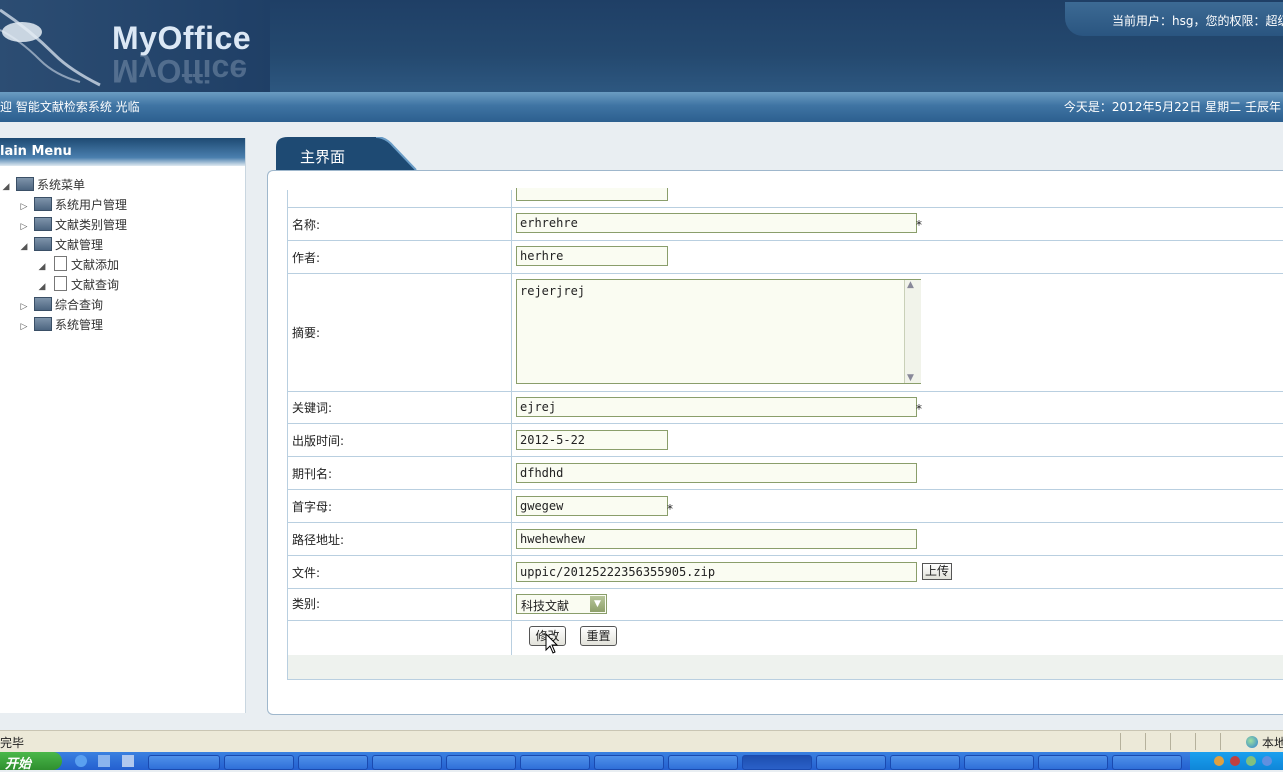 This screenshot has height=772, width=1283. Describe the element at coordinates (785, 638) in the screenshot. I see `form-row-actions` at that location.